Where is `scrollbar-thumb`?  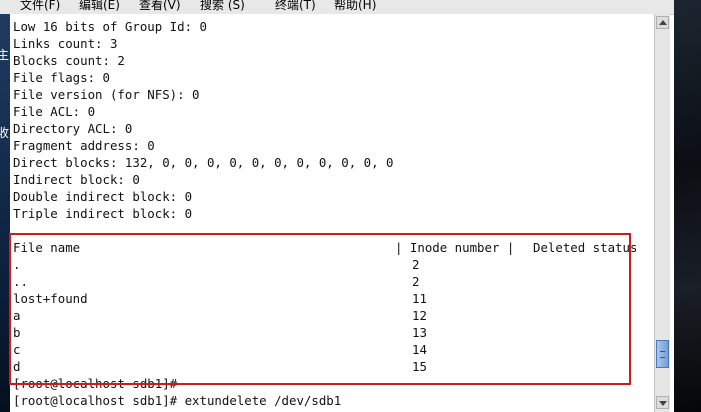
scrollbar-thumb is located at coordinates (662, 354).